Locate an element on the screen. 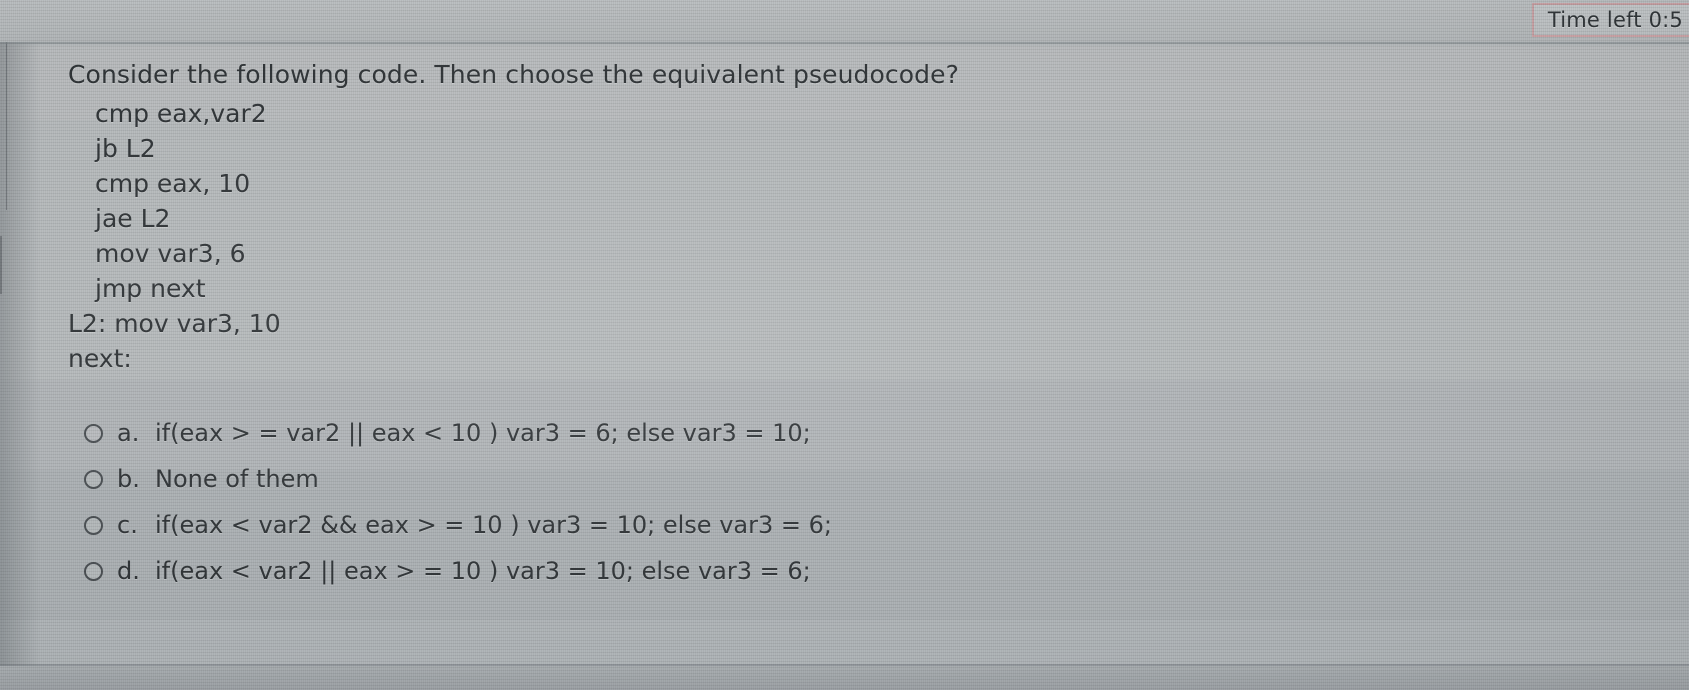  time-left-box: Time left 0:5 is located at coordinates (1610, 20).